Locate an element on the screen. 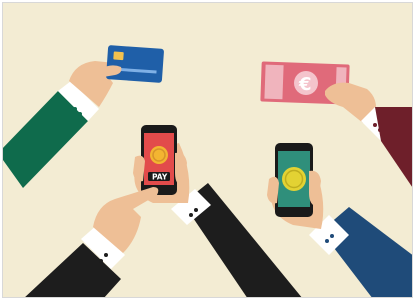 Image resolution: width=415 pixels, height=300 pixels. euro-symbol: € is located at coordinates (305, 84).